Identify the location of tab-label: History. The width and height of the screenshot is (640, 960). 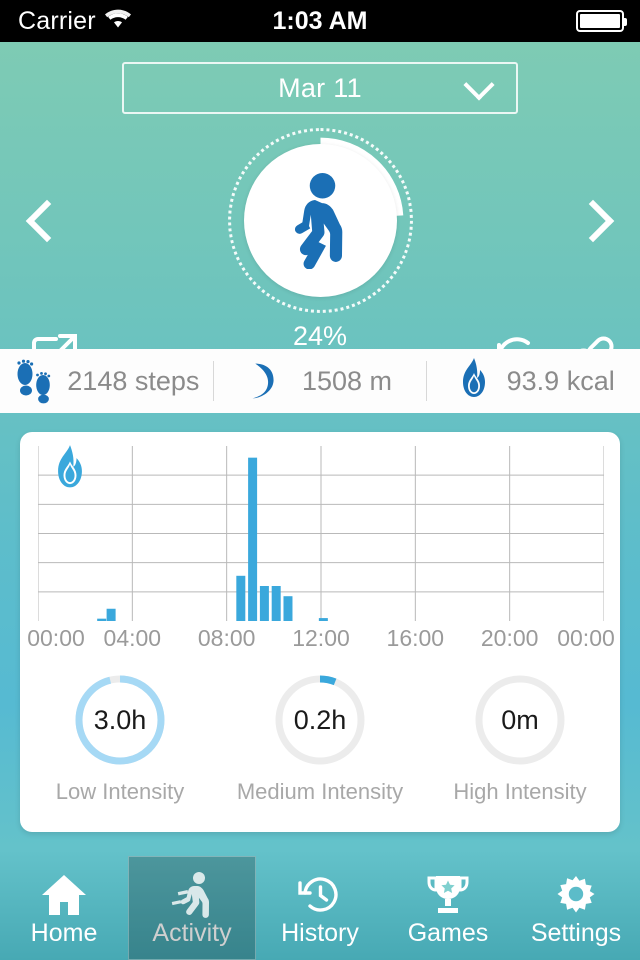
(320, 932).